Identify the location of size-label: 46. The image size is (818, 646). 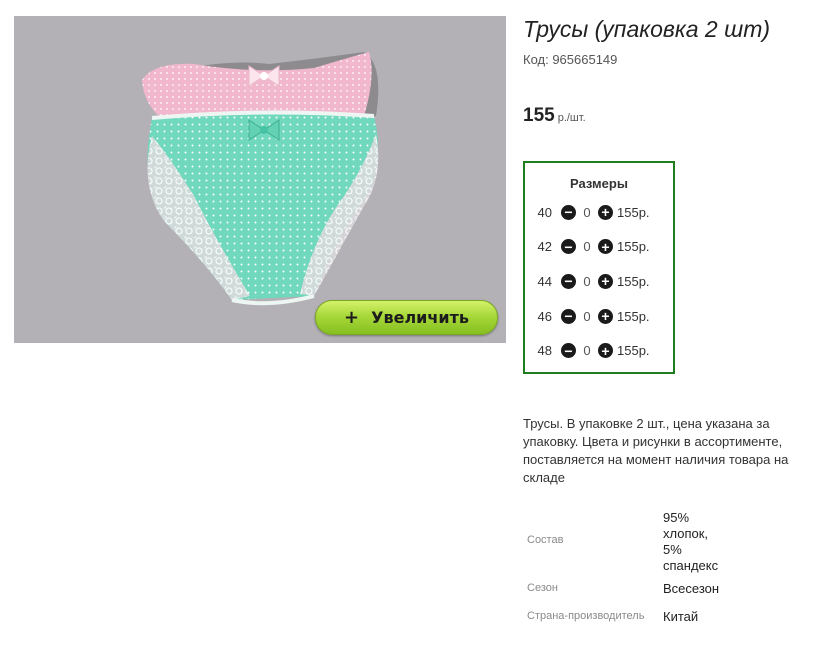
(544, 316).